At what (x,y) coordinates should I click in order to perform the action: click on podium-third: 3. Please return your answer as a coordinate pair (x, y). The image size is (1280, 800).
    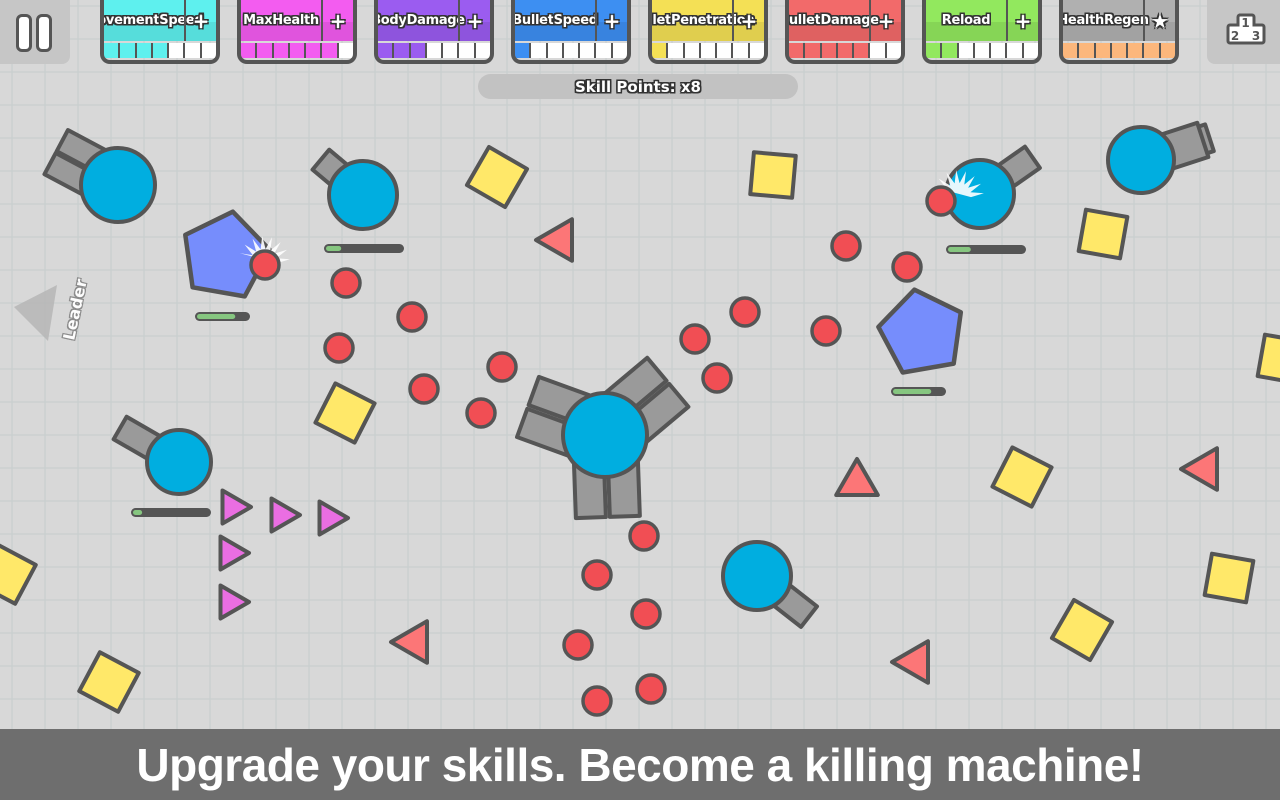
    Looking at the image, I should click on (1256, 36).